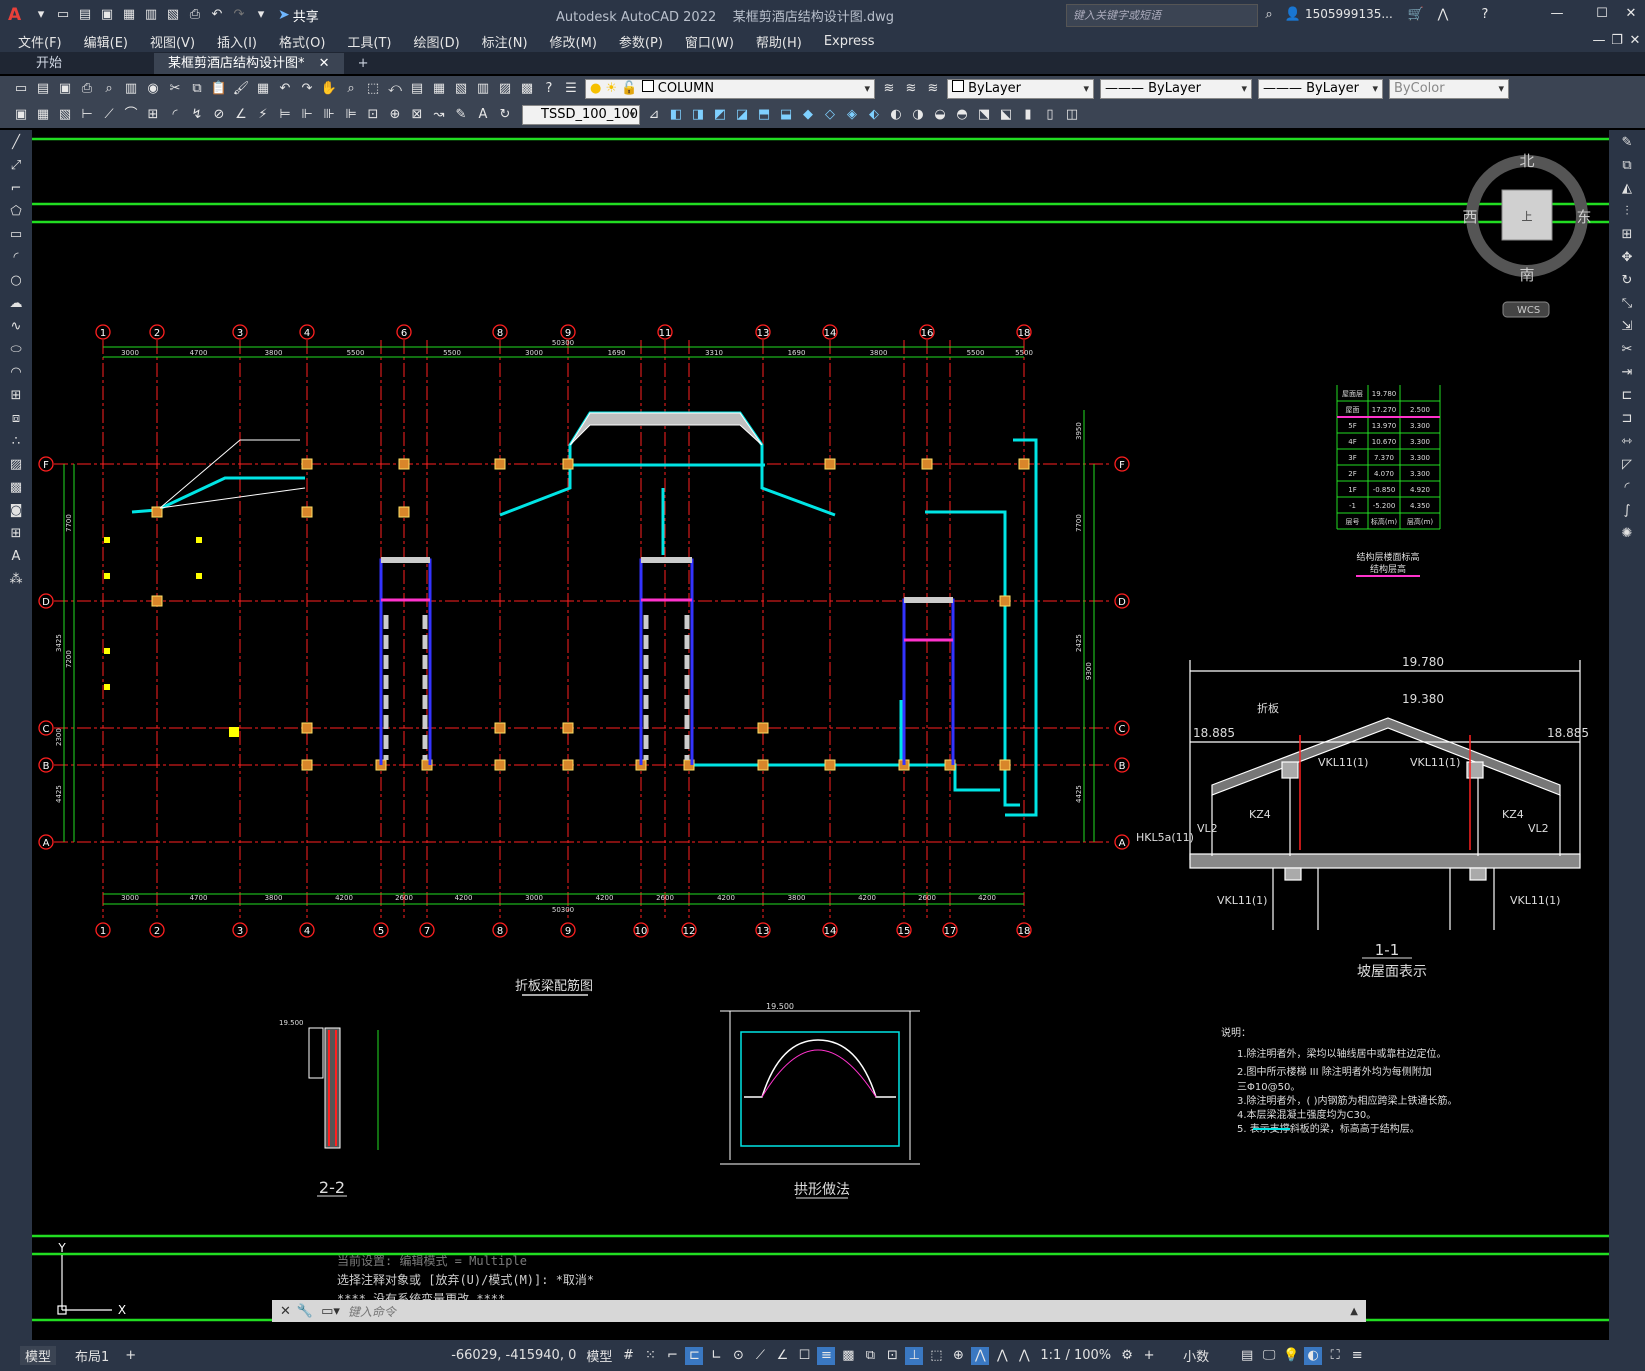 This screenshot has height=1371, width=1645. I want to click on visual-style-1-icon: ◐, so click(896, 115).